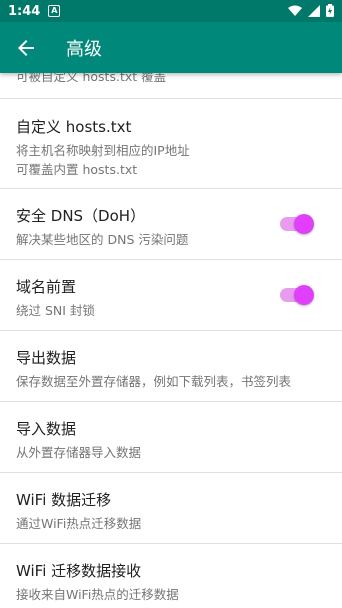  Describe the element at coordinates (91, 78) in the screenshot. I see `setting-summary: 可被自定义 hosts.txt 覆盖` at that location.